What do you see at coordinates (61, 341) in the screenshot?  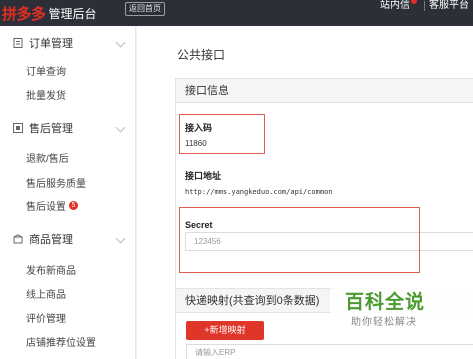 I see `sidebar-item-store-recommend: 店铺推荐位设置` at bounding box center [61, 341].